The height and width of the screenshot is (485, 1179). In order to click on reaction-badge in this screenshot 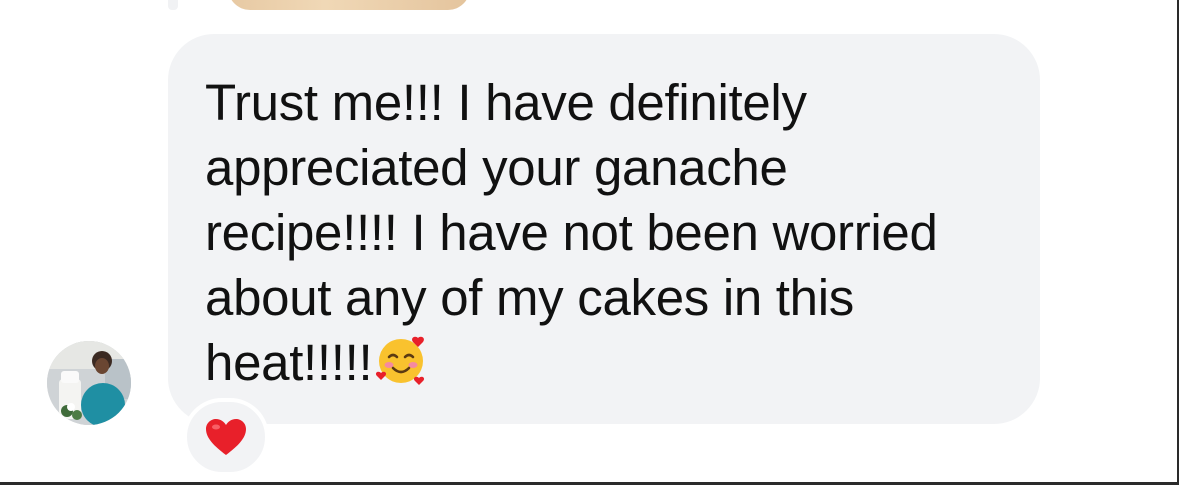, I will do `click(226, 437)`.